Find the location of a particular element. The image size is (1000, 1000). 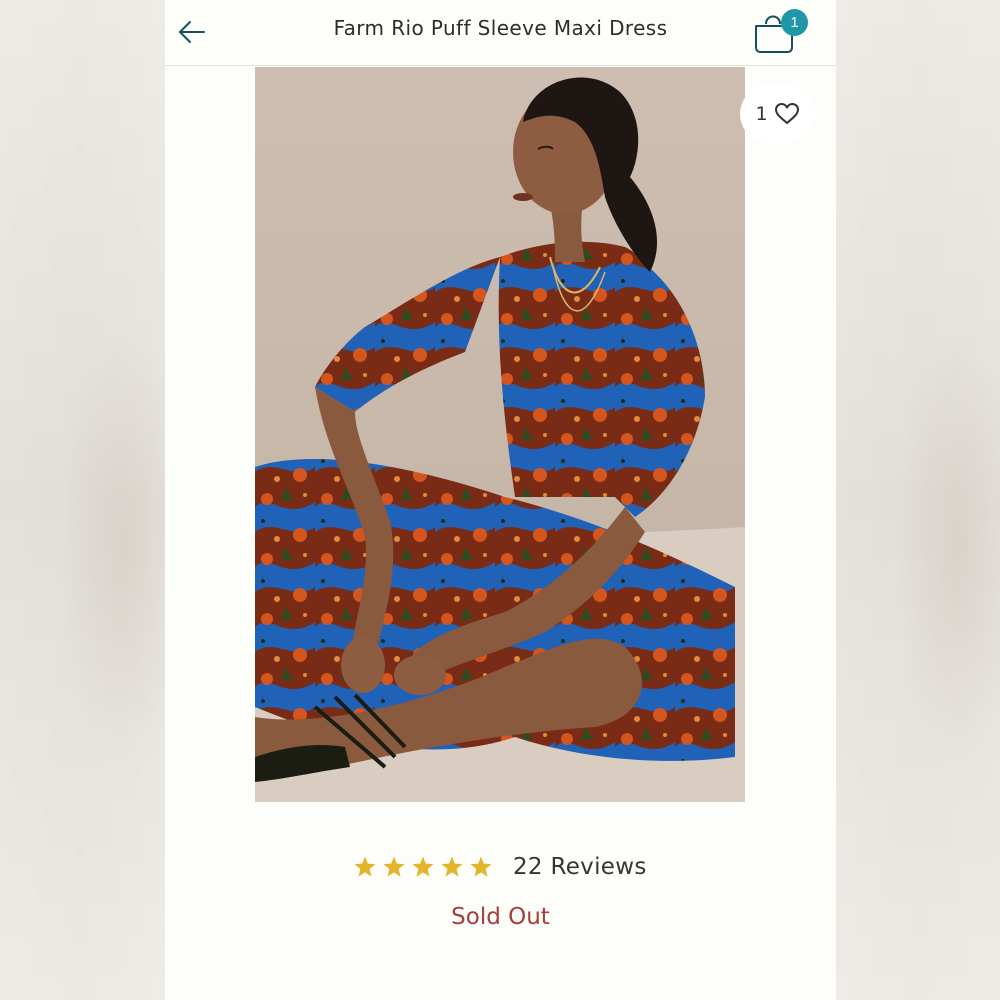

like-count: 1 is located at coordinates (761, 114).